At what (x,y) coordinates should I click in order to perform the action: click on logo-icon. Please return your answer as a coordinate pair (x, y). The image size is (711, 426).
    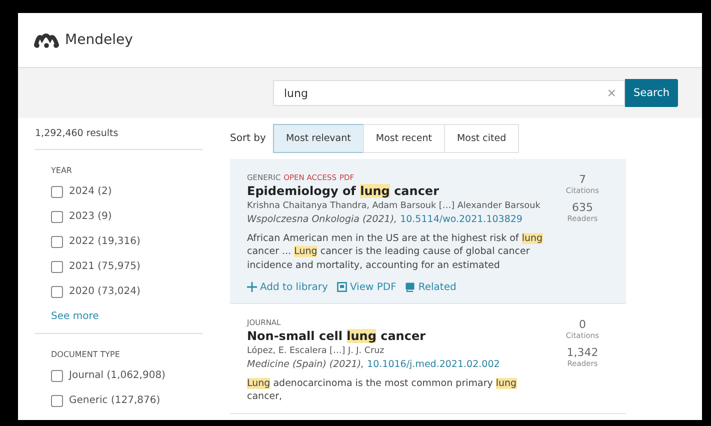
    Looking at the image, I should click on (46, 40).